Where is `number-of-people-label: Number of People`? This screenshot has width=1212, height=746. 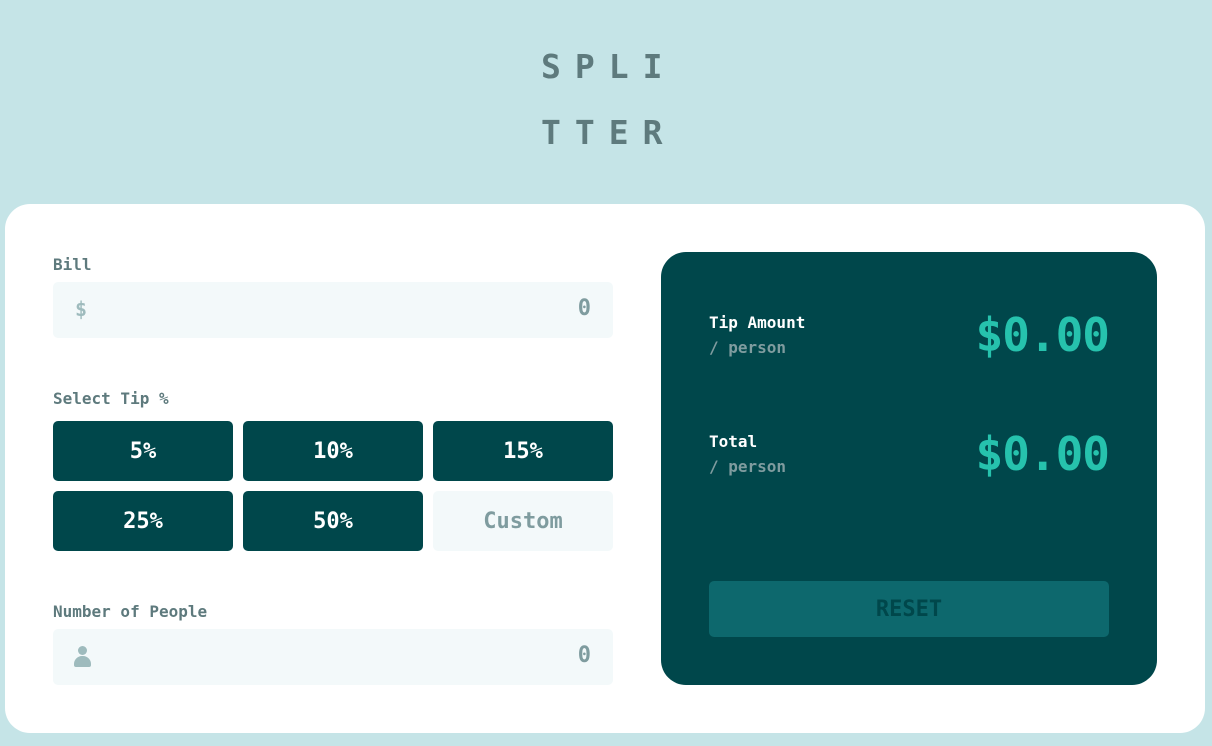 number-of-people-label: Number of People is located at coordinates (130, 611).